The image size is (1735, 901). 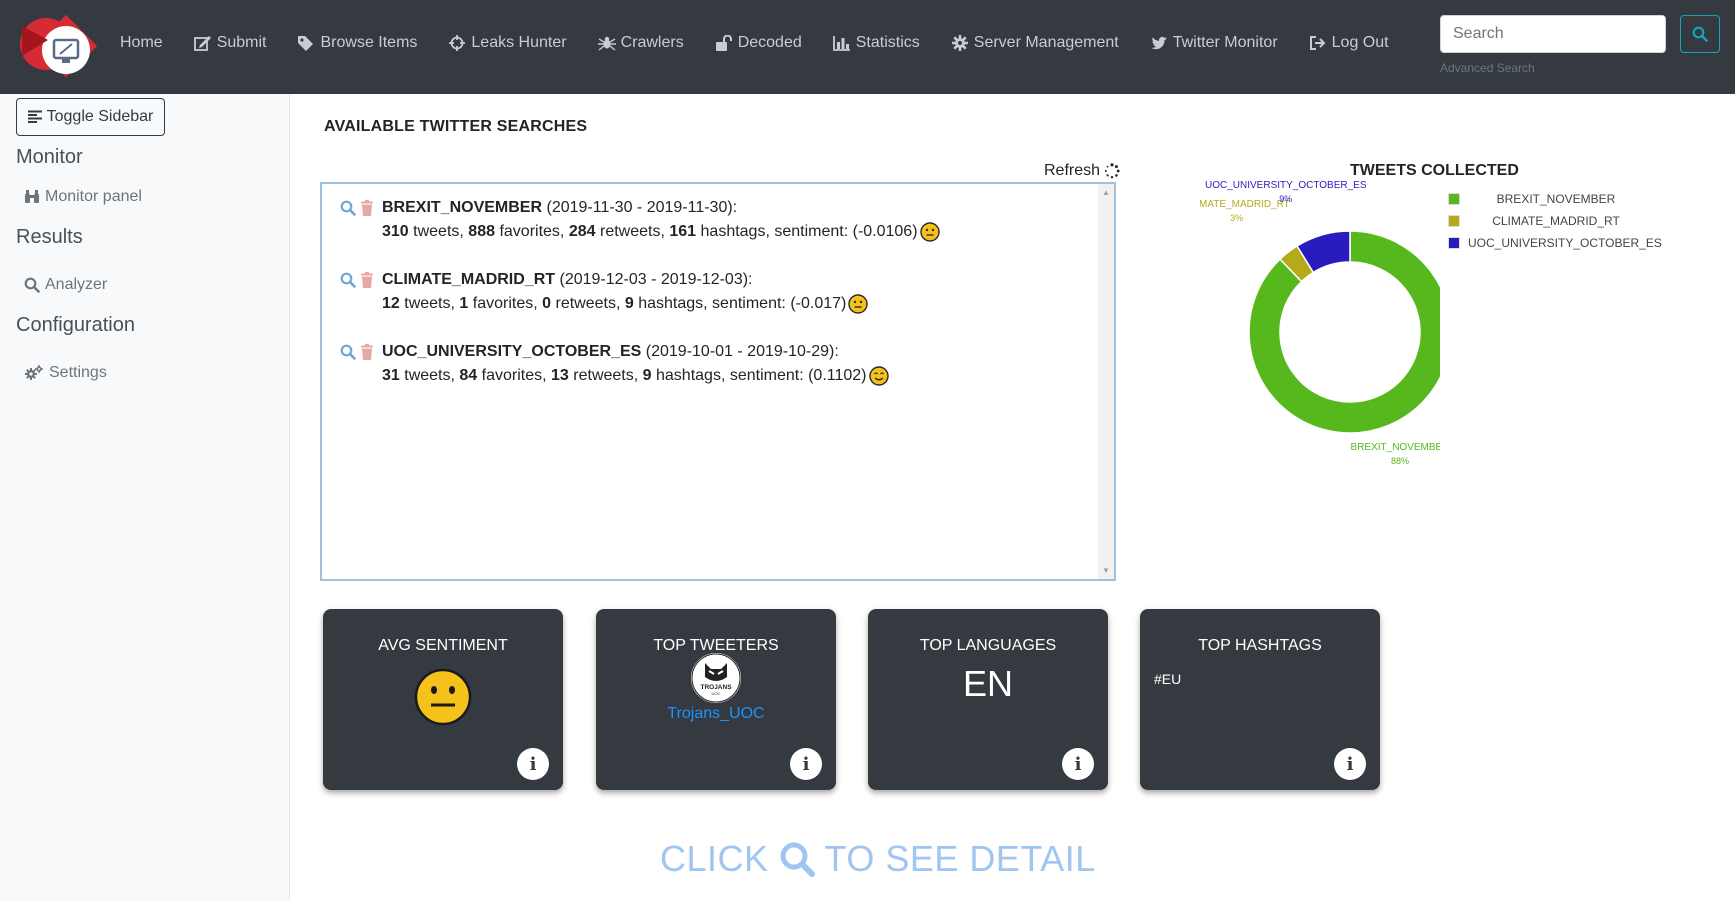 I want to click on crosshairs-icon, so click(x=457, y=43).